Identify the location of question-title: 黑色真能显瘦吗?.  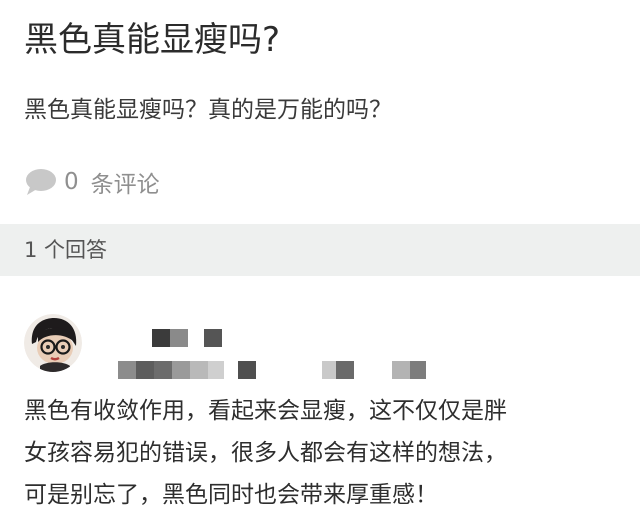
(152, 40).